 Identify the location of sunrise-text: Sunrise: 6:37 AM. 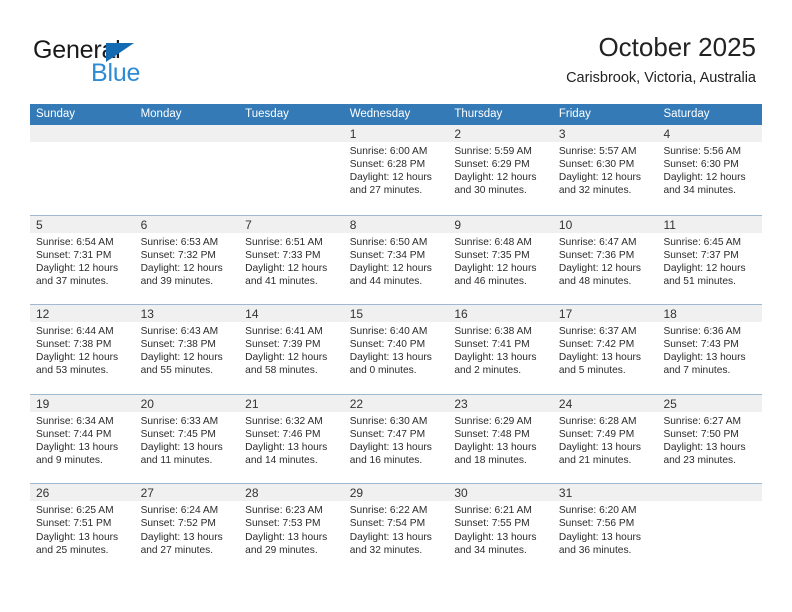
(597, 332).